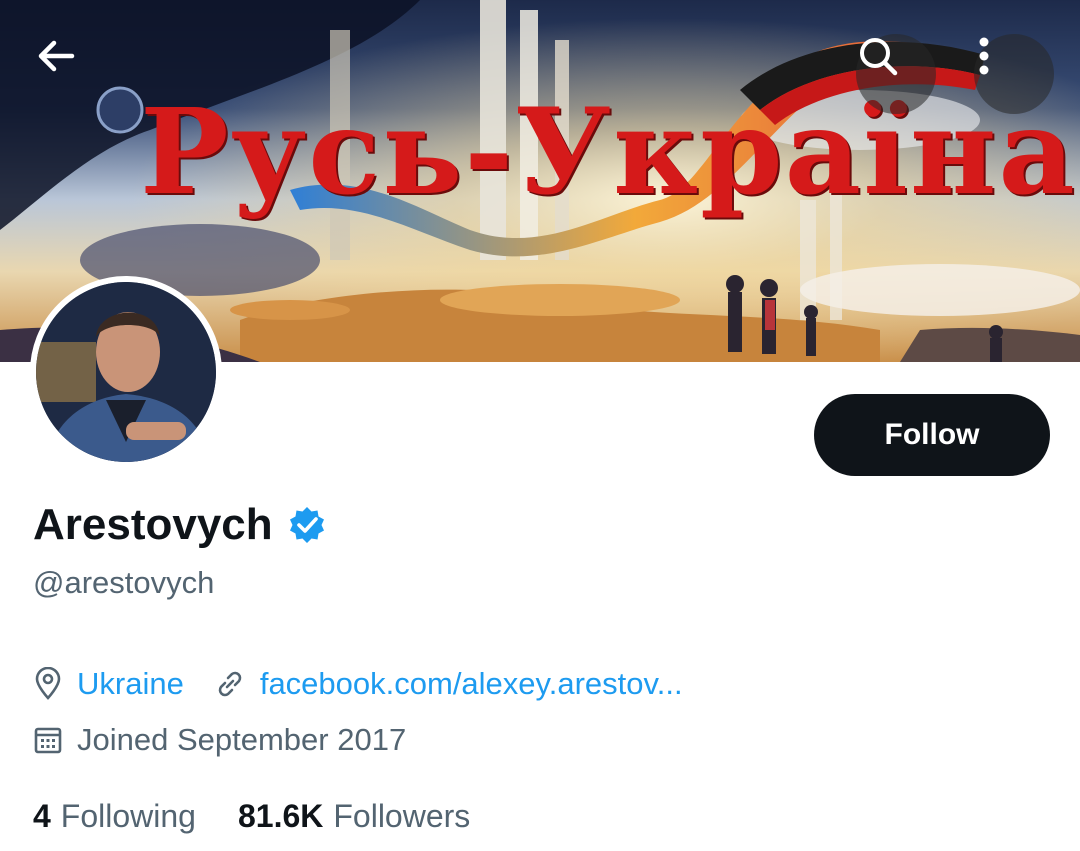  I want to click on followers-link: 81.6K Followers, so click(354, 816).